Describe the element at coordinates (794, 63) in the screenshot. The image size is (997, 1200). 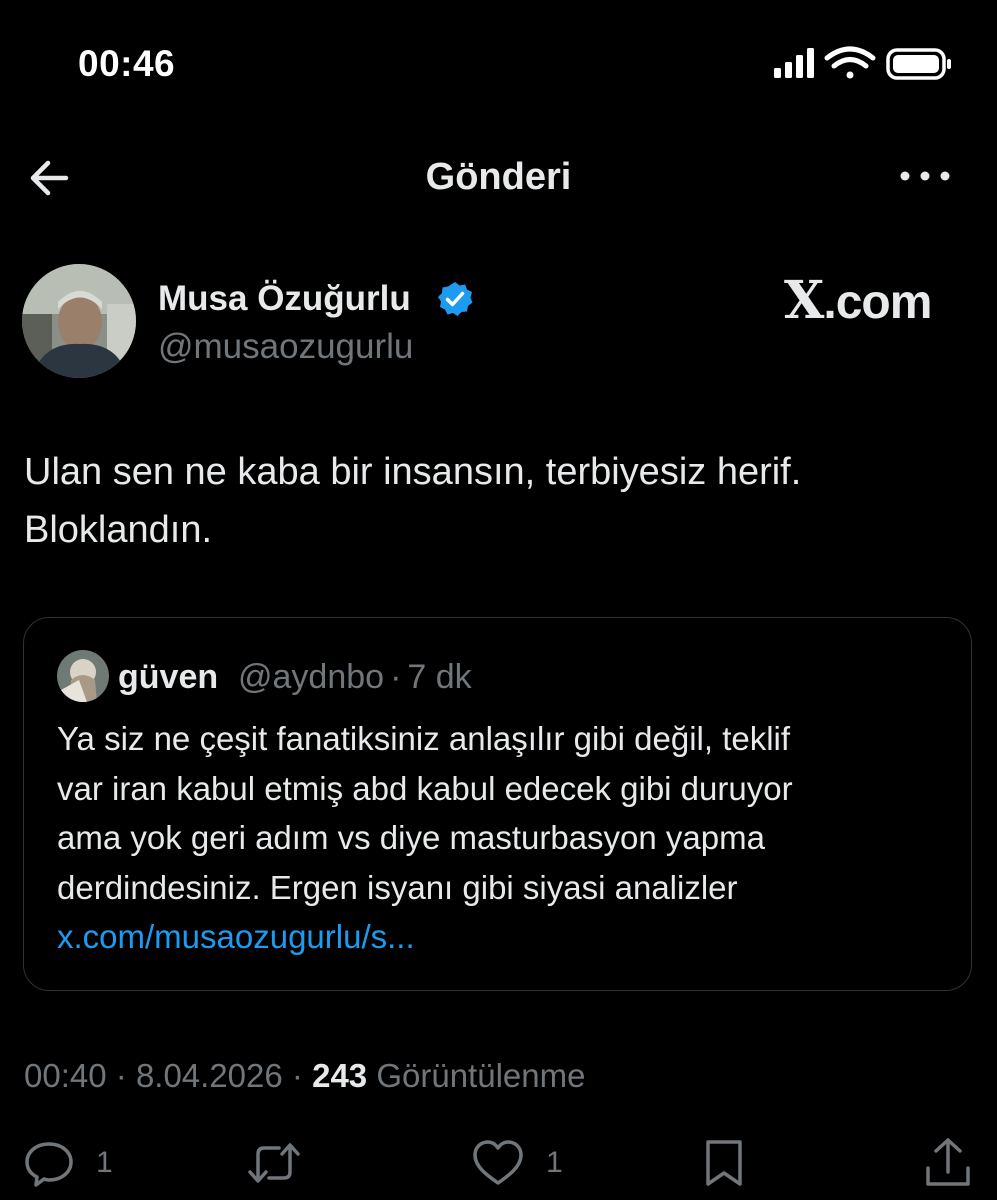
I see `cellular-signal-icon` at that location.